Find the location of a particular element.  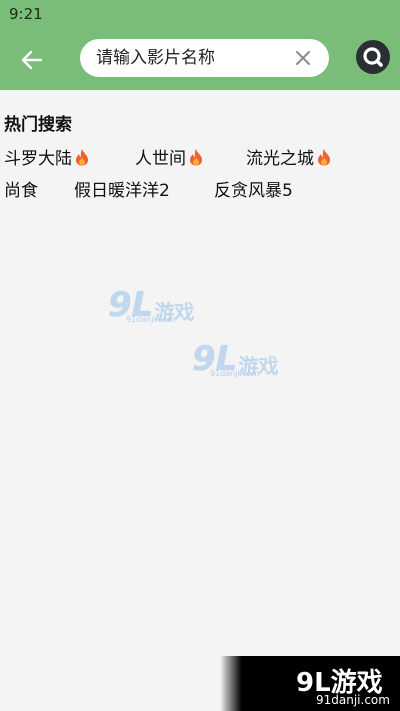

hot-tag: 尚食 is located at coordinates (21, 188).